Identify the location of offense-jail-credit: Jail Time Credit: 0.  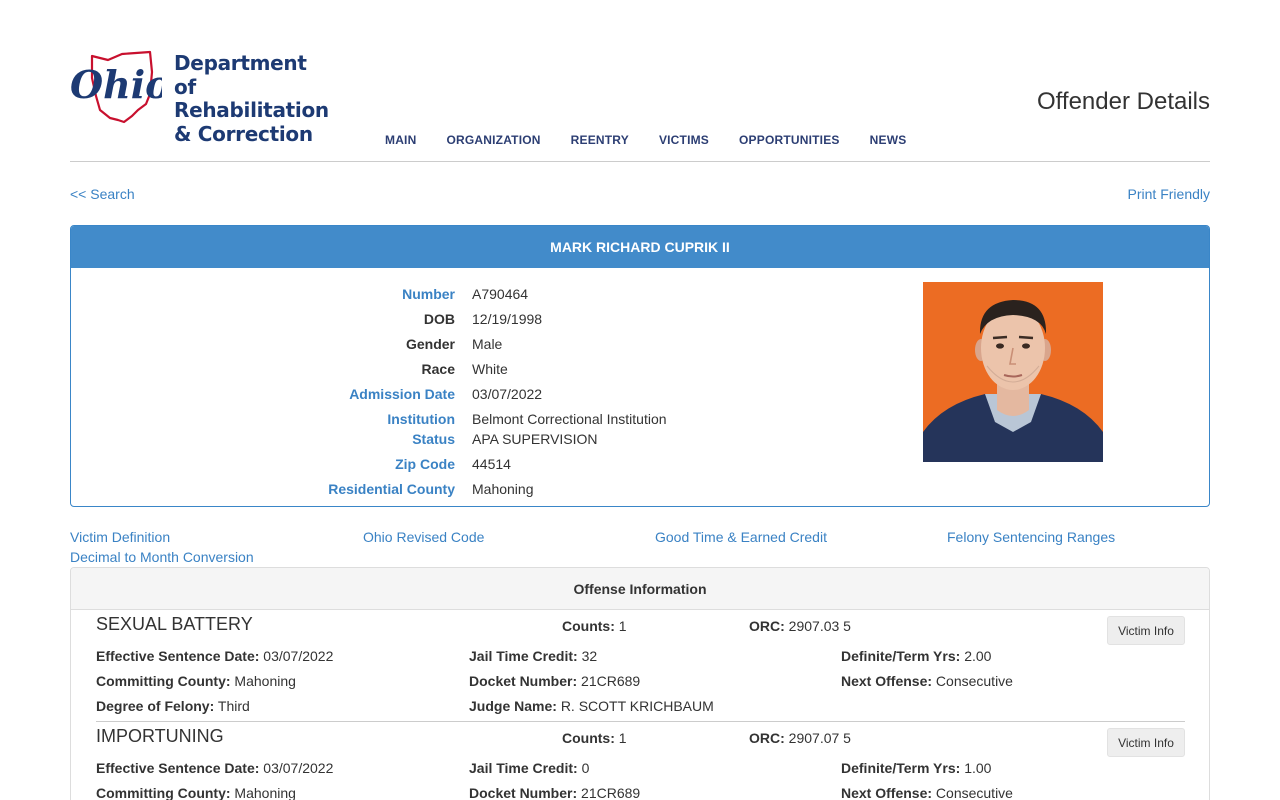
(529, 768).